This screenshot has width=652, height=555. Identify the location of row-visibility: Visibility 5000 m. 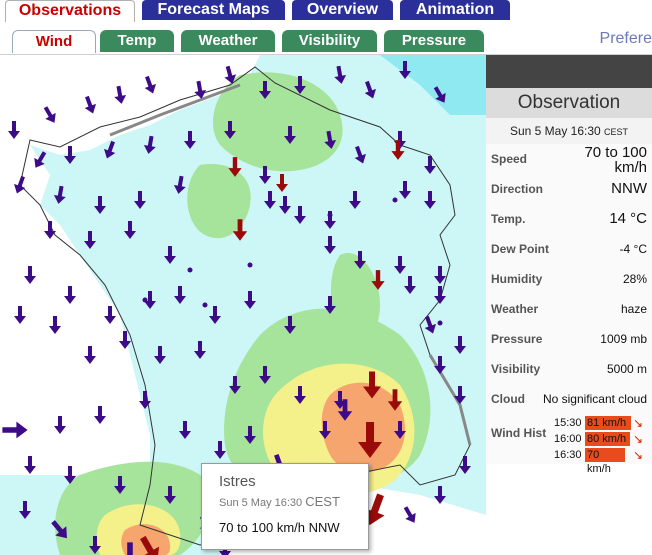
(569, 369).